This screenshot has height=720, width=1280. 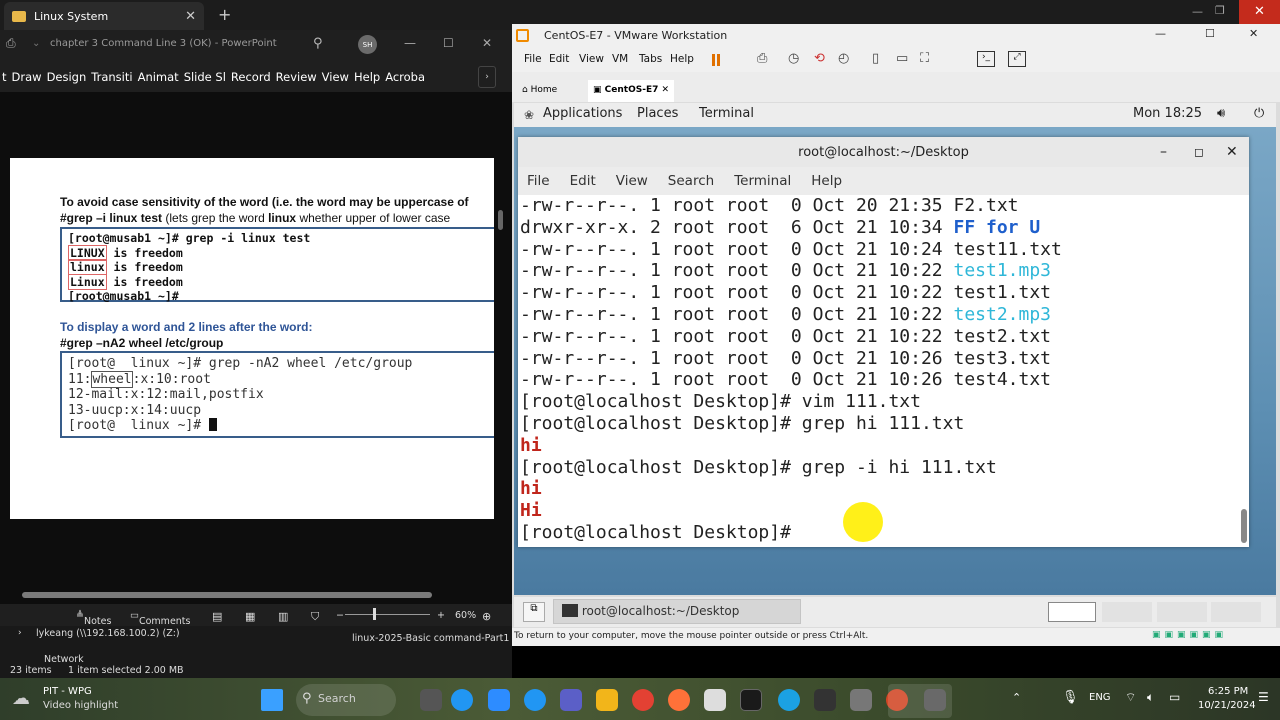 I want to click on gnome-applications-menu: Applications, so click(x=582, y=113).